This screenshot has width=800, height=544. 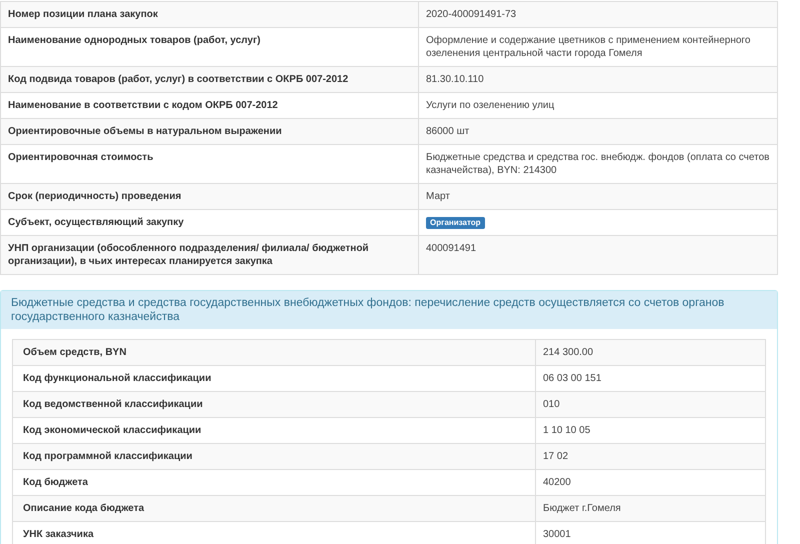 What do you see at coordinates (209, 15) in the screenshot?
I see `field-label: Номер позиции плана закупок` at bounding box center [209, 15].